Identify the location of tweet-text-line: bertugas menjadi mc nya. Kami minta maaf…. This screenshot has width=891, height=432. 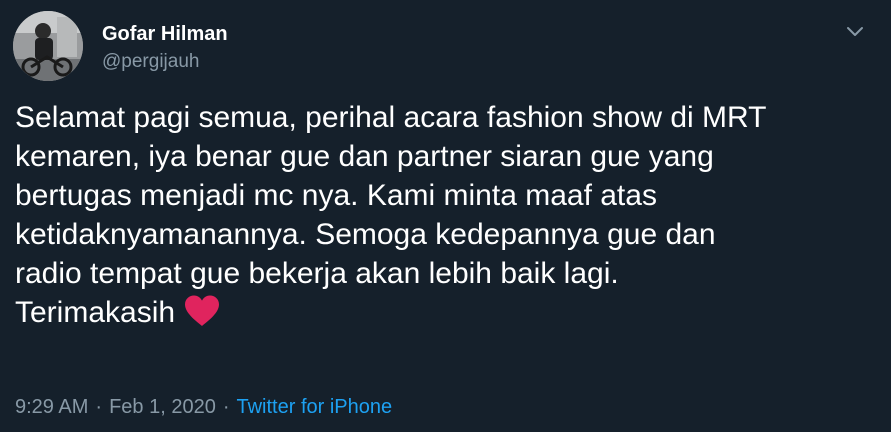
(336, 195).